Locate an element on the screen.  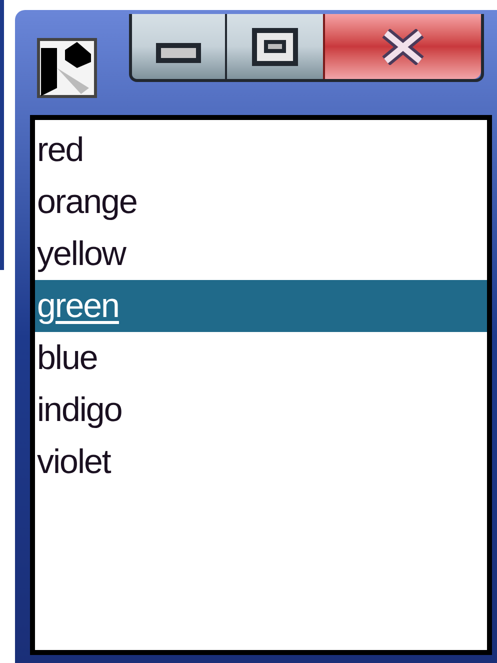
maximize-icon is located at coordinates (275, 47).